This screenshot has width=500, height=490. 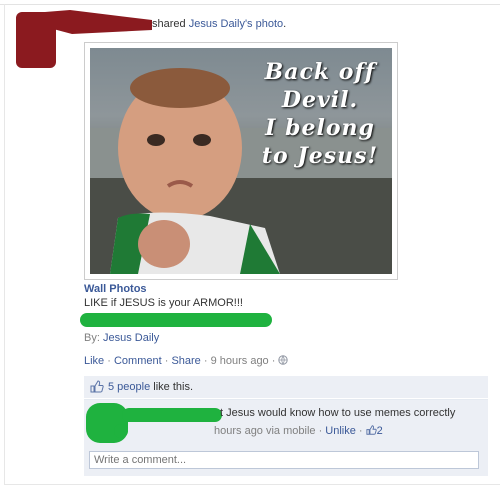 What do you see at coordinates (286, 387) in the screenshot?
I see `likes-summary: 5 people like this.` at bounding box center [286, 387].